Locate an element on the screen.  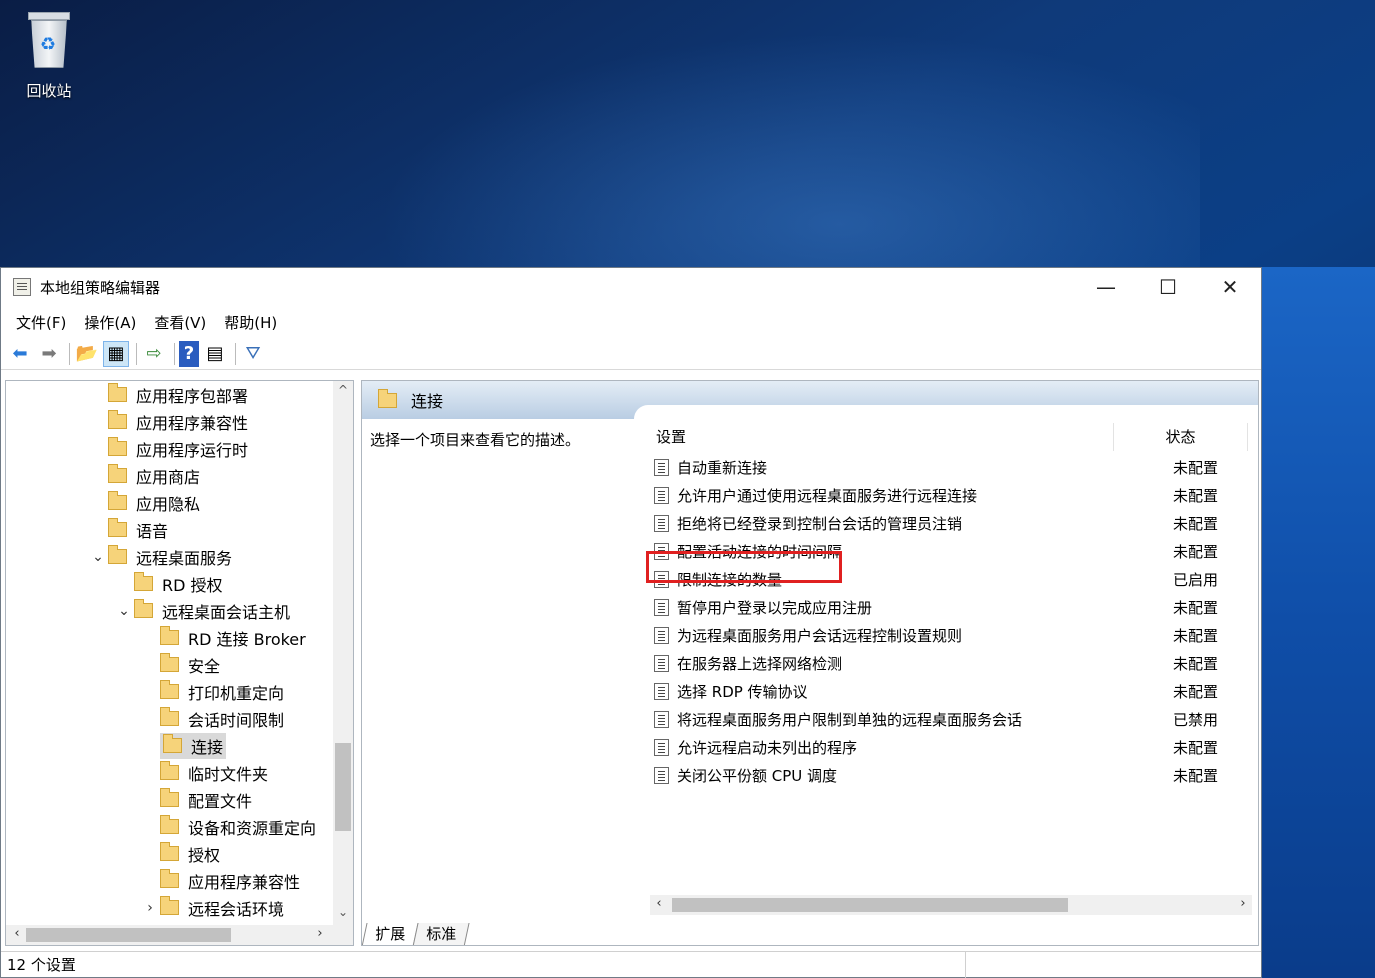
setting-state: 已启用 is located at coordinates (1196, 579).